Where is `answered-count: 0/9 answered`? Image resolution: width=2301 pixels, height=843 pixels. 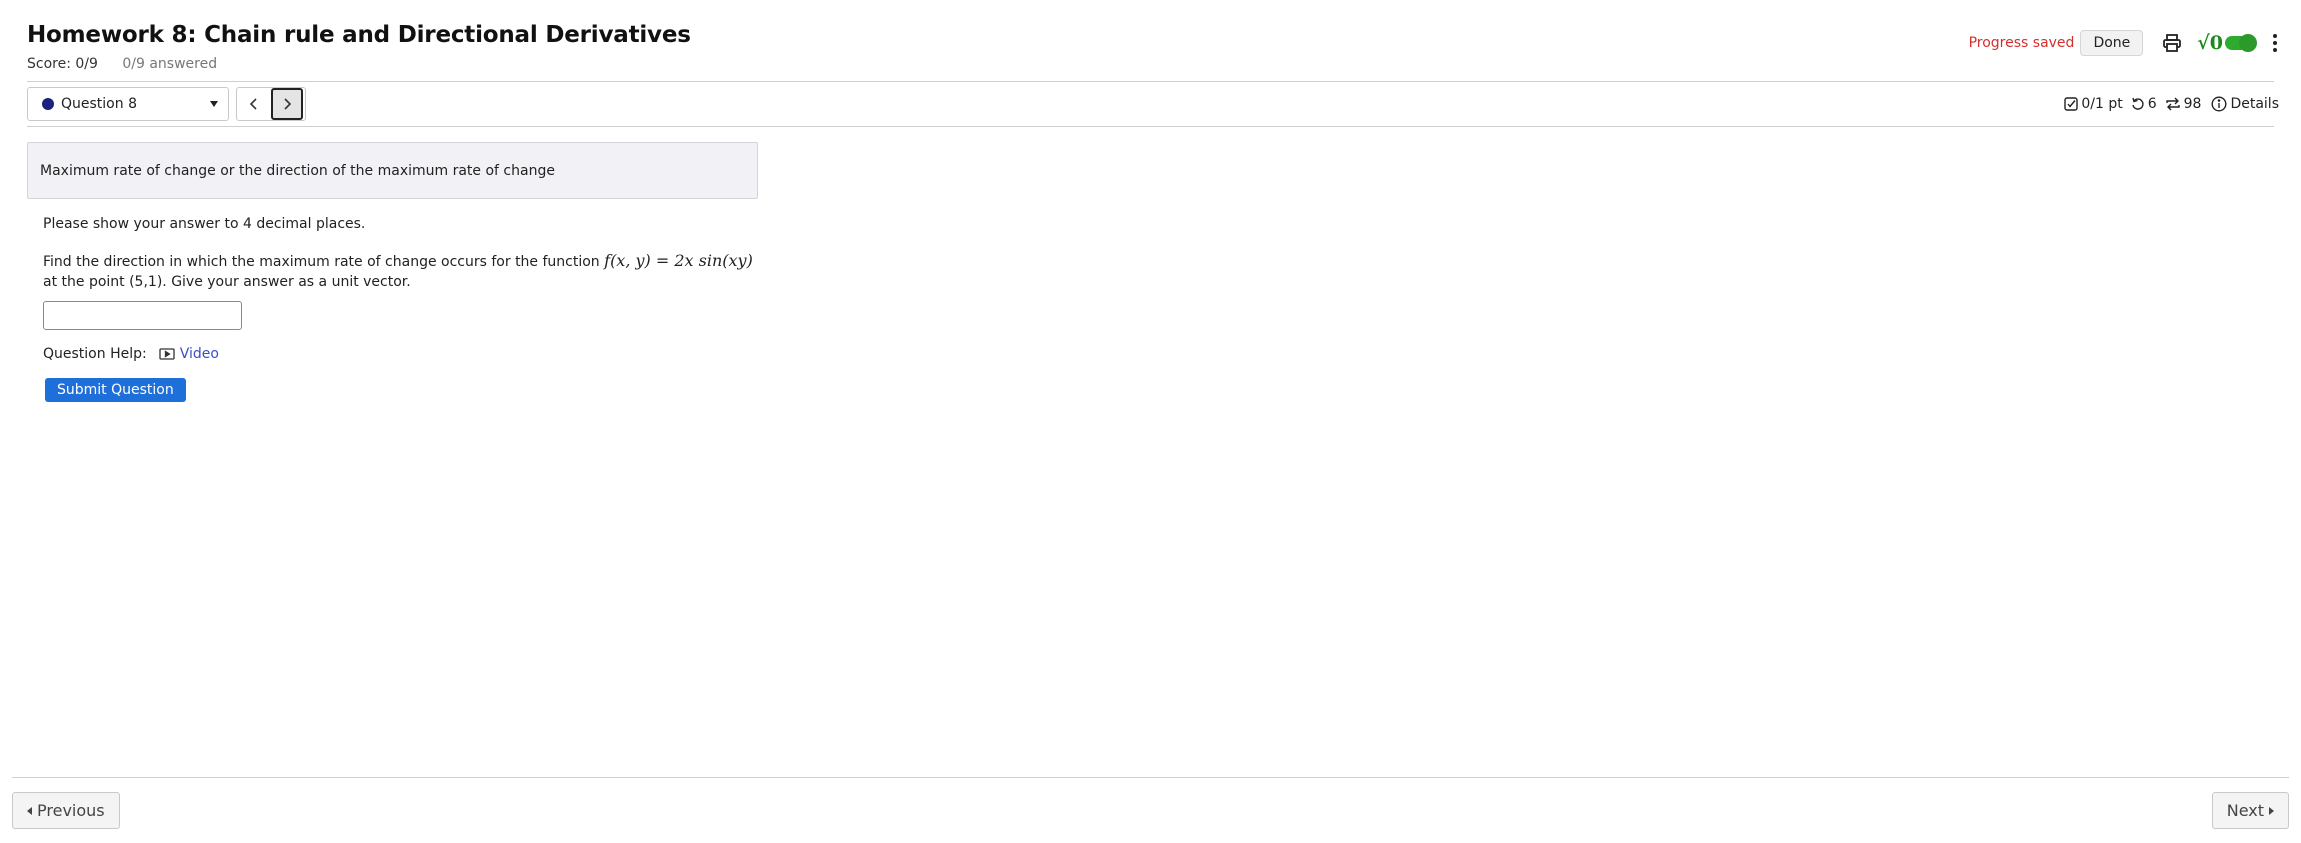
answered-count: 0/9 answered is located at coordinates (170, 64).